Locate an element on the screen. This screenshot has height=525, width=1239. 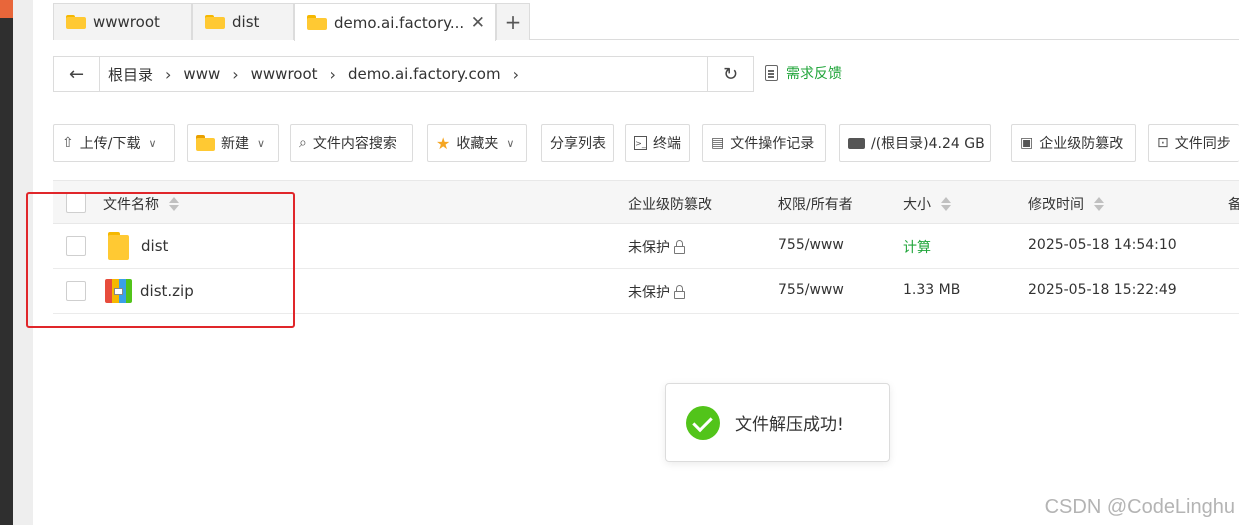
select-all-checkbox is located at coordinates (76, 203).